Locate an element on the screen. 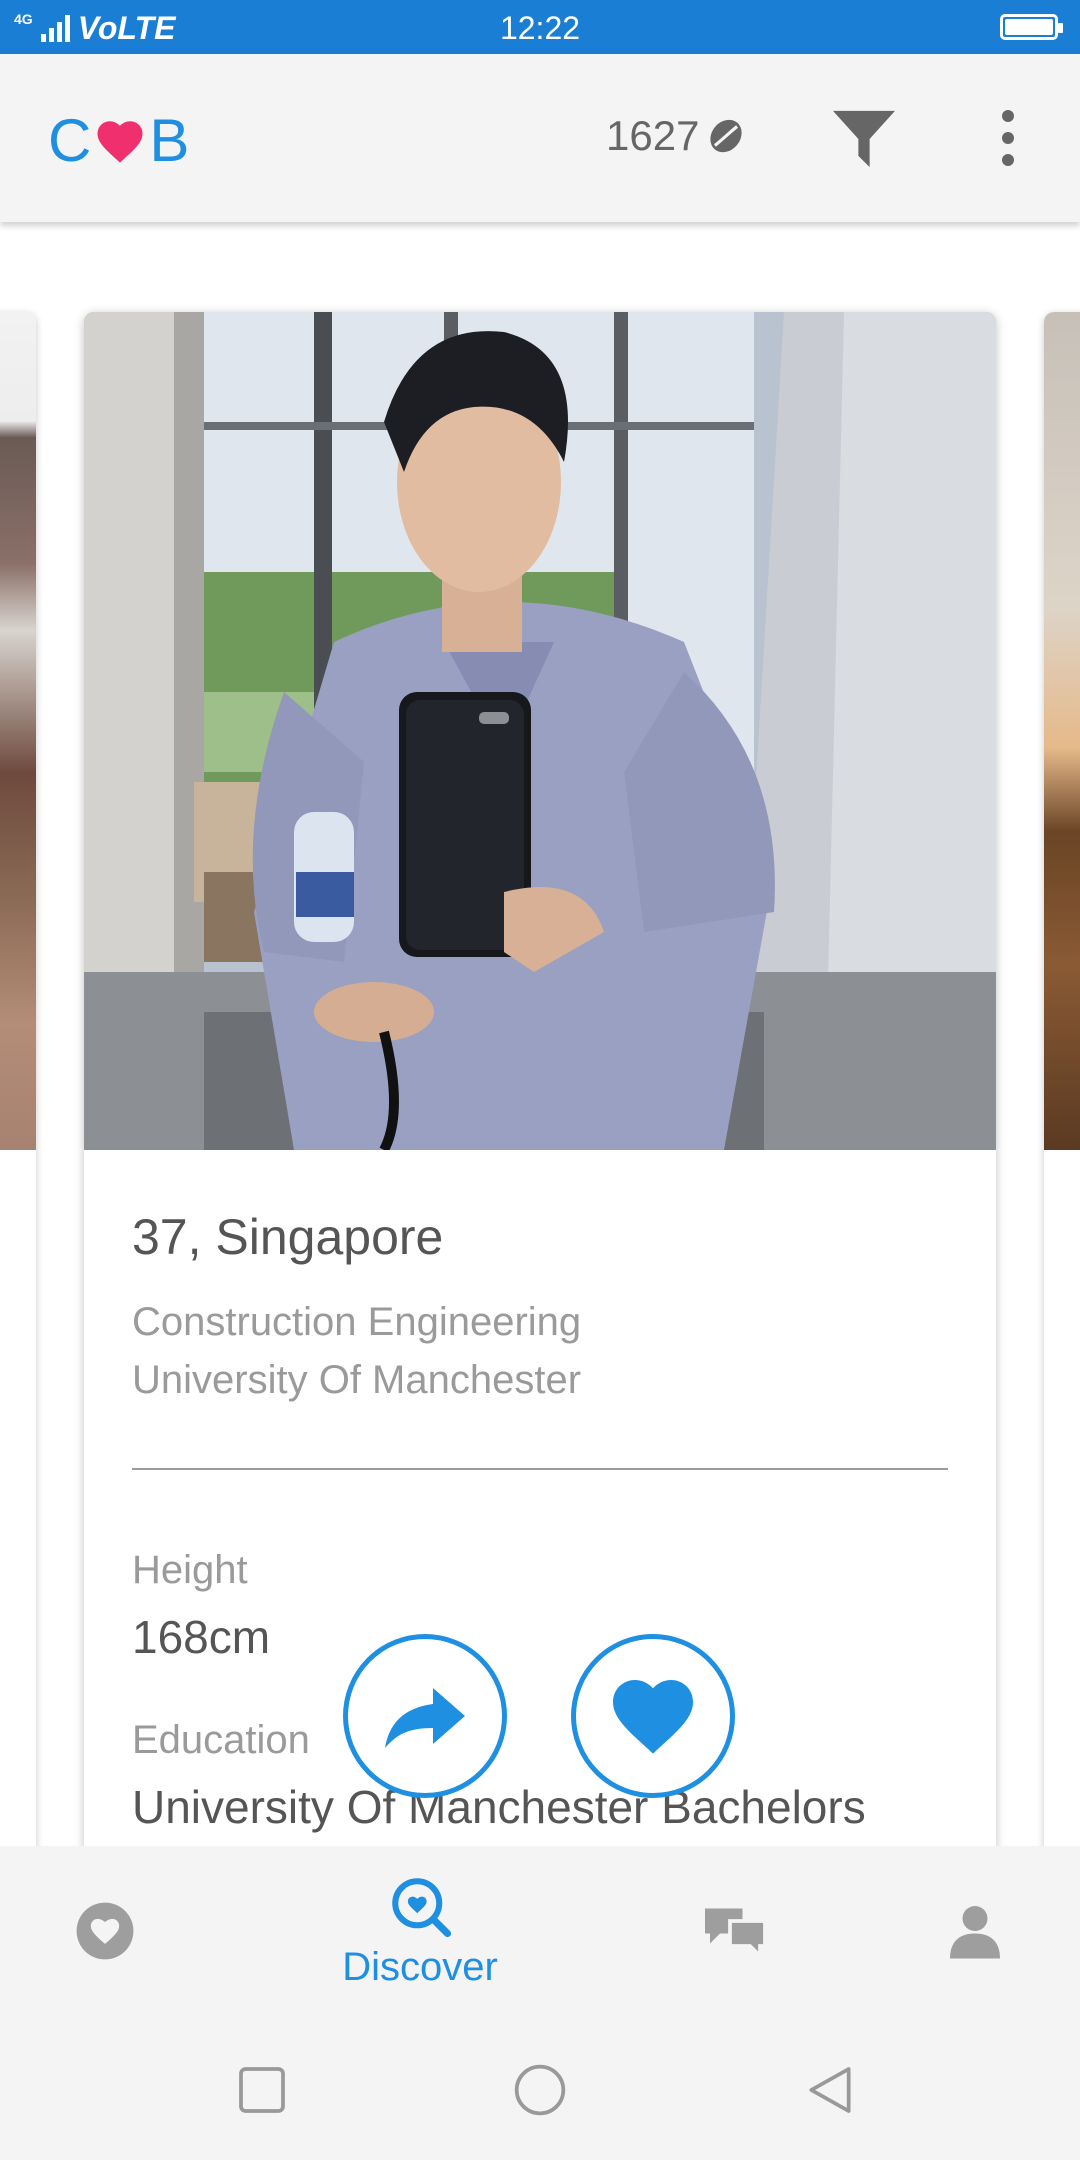 The image size is (1080, 2160). next-profile-card is located at coordinates (1062, 1092).